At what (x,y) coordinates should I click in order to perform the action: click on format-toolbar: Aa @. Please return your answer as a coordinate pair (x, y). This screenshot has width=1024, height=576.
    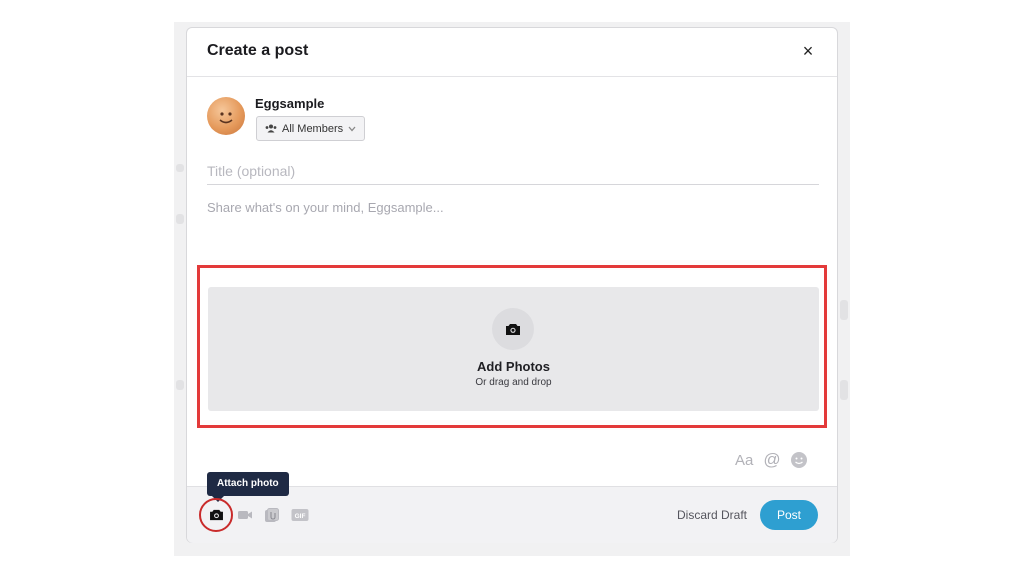
    Looking at the image, I should click on (771, 460).